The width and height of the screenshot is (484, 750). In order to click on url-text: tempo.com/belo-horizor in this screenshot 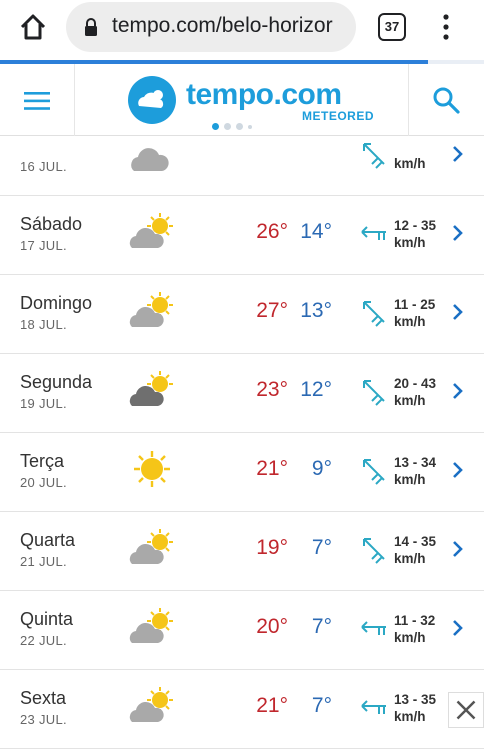, I will do `click(222, 25)`.